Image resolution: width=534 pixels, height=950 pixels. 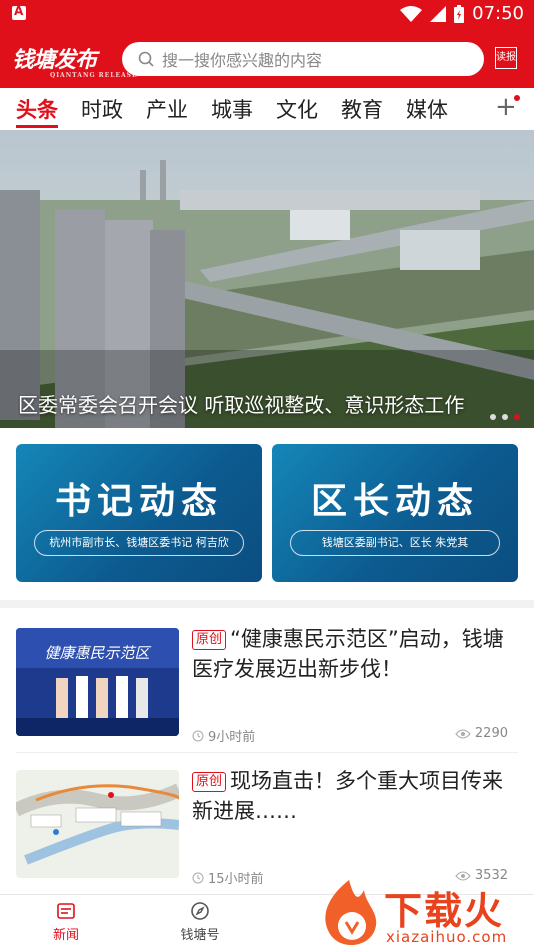 I want to click on news-views: 2290, so click(x=481, y=733).